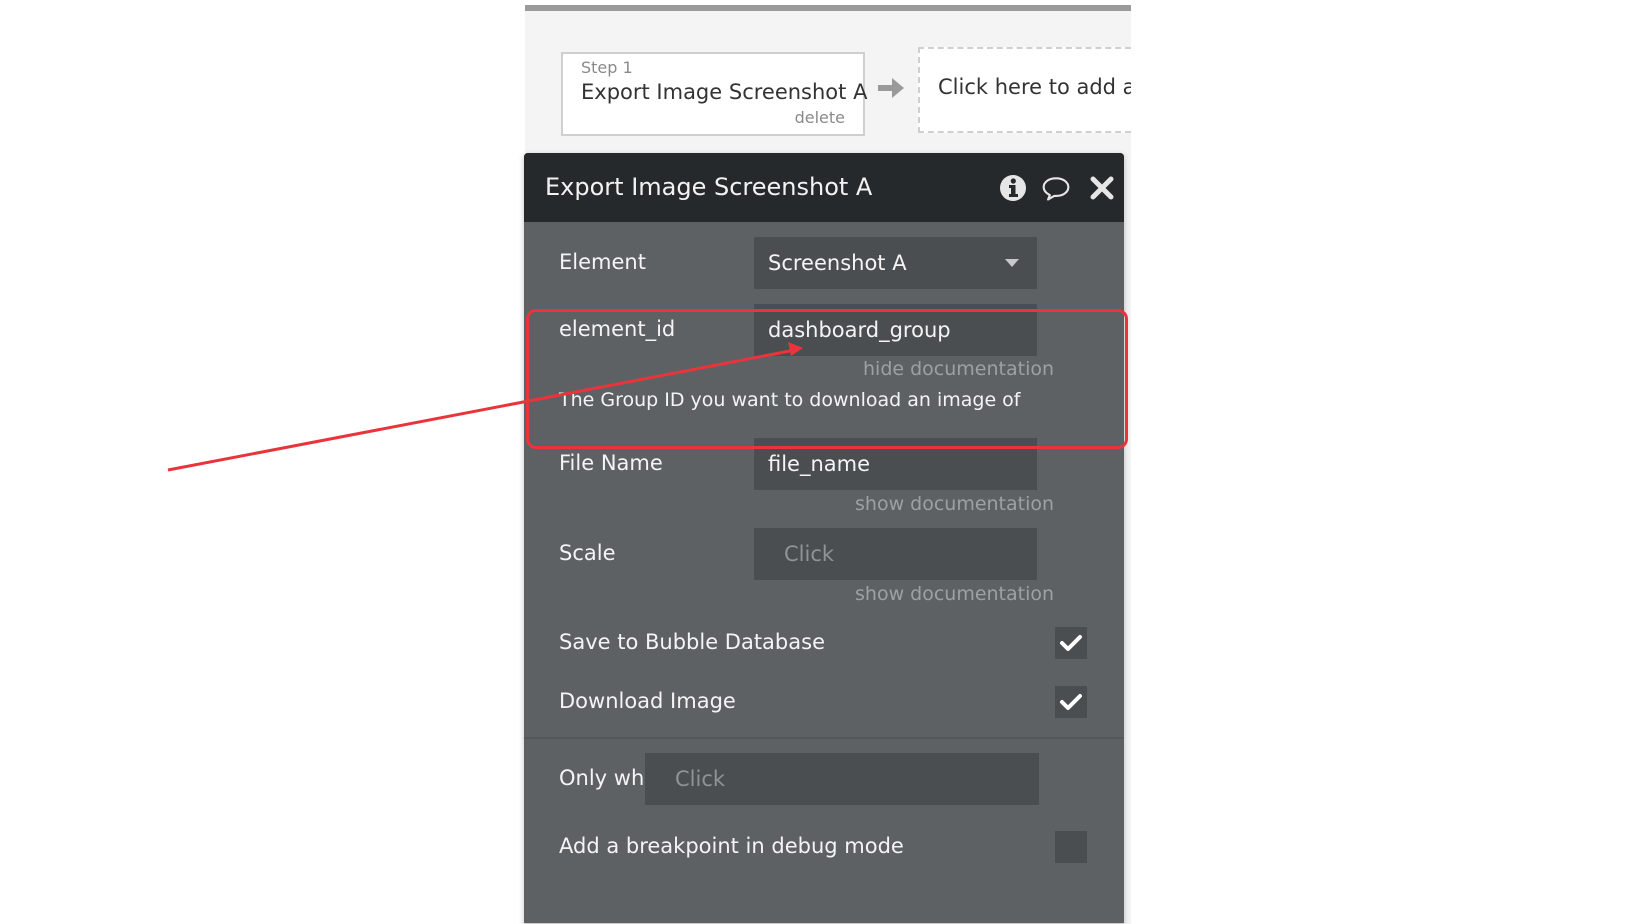 The width and height of the screenshot is (1640, 924). I want to click on info-icon, so click(1013, 188).